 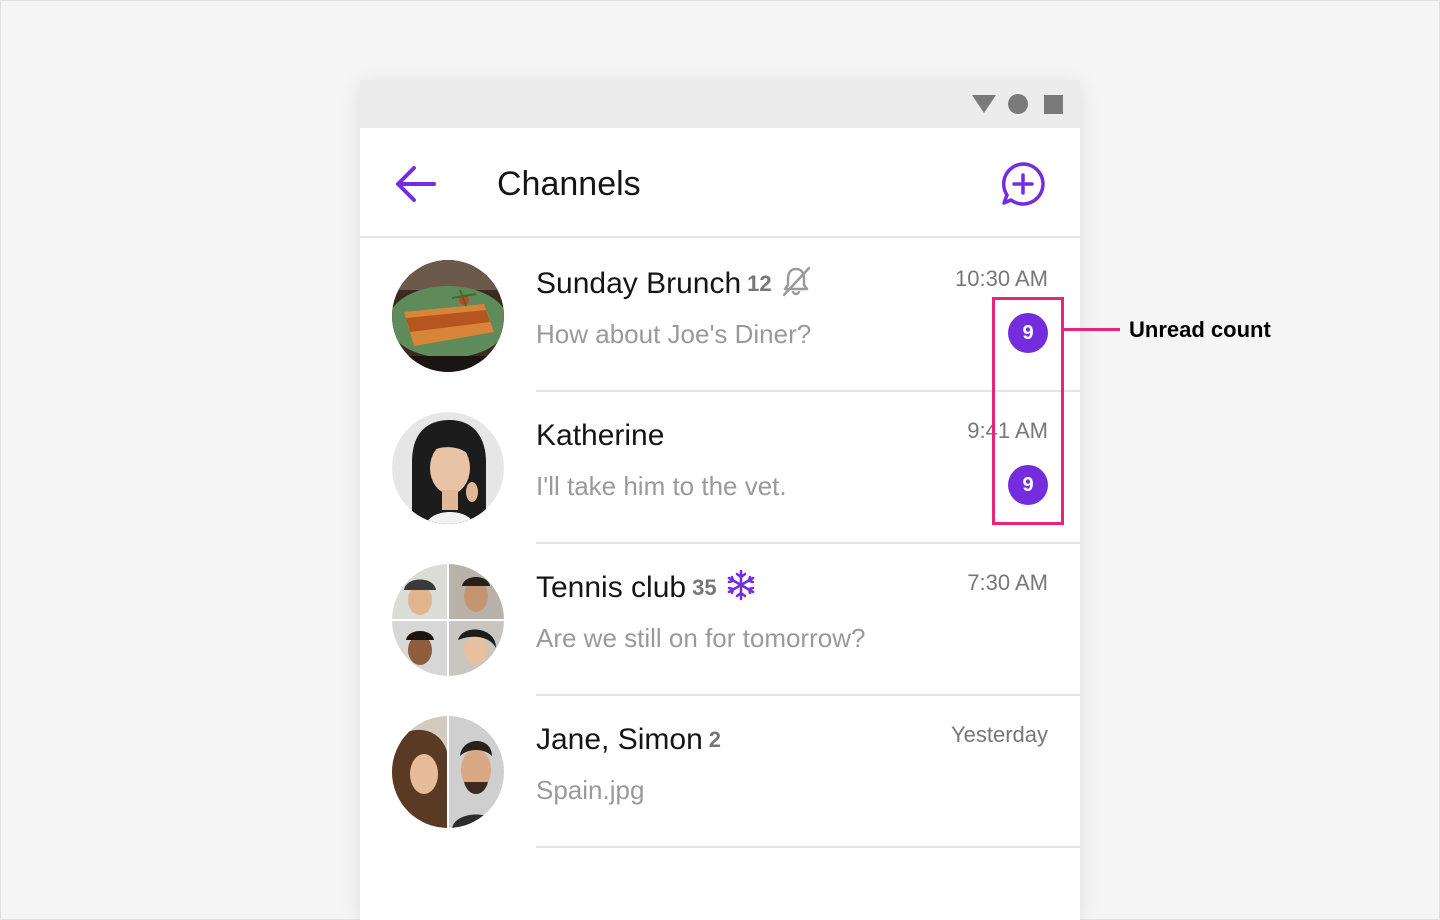 What do you see at coordinates (619, 739) in the screenshot?
I see `channel-name: Jane, Simon` at bounding box center [619, 739].